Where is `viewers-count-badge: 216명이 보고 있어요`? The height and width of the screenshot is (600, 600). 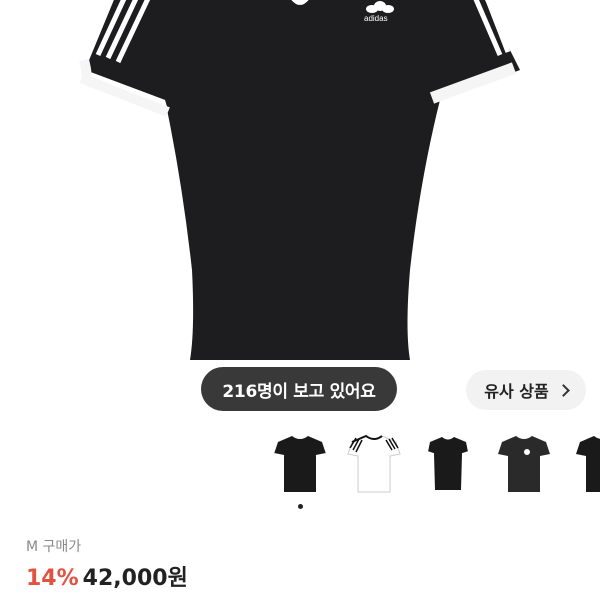 viewers-count-badge: 216명이 보고 있어요 is located at coordinates (299, 389).